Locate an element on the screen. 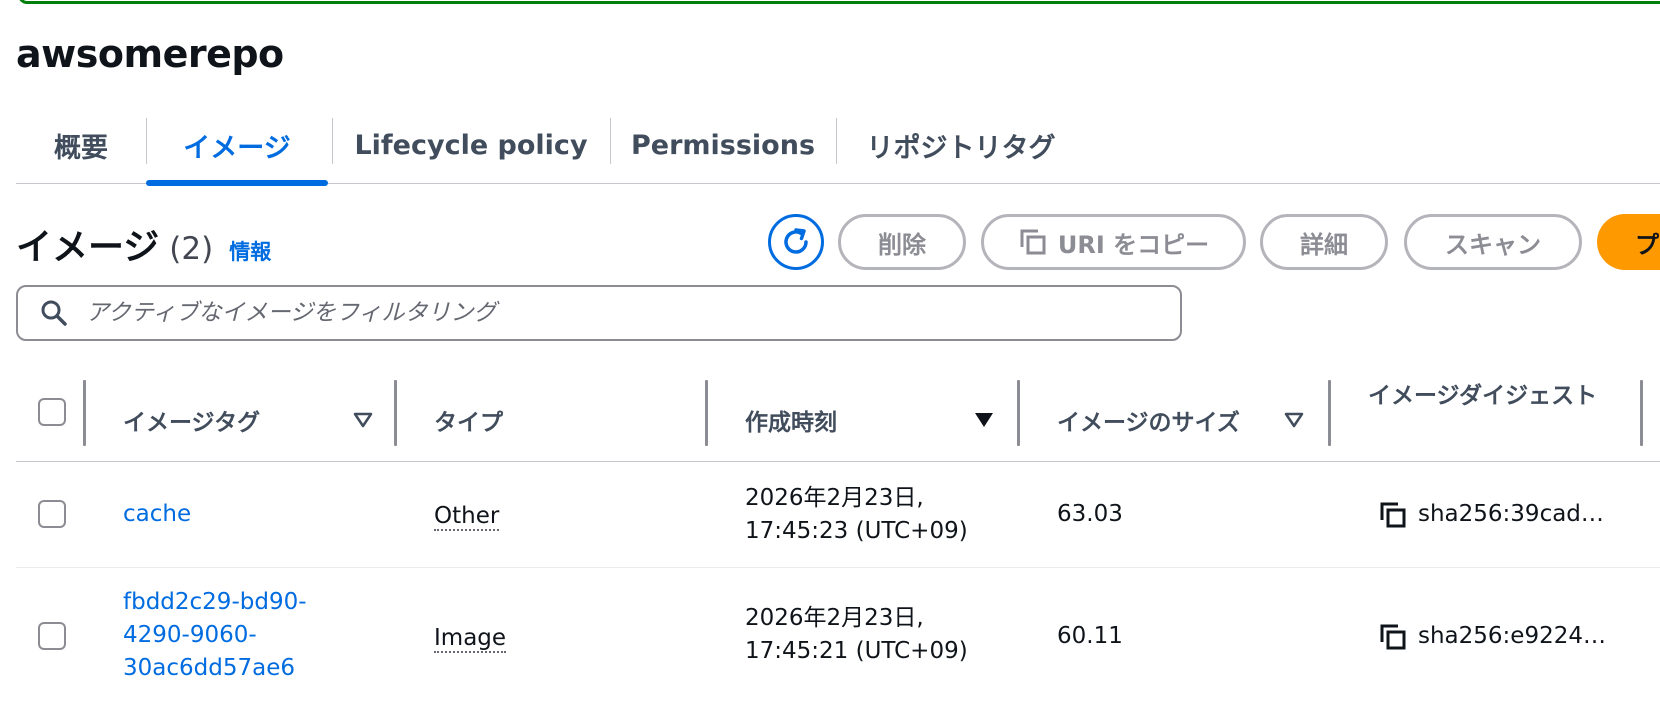  copy-uri-button-label: URI をコピー is located at coordinates (1133, 244).